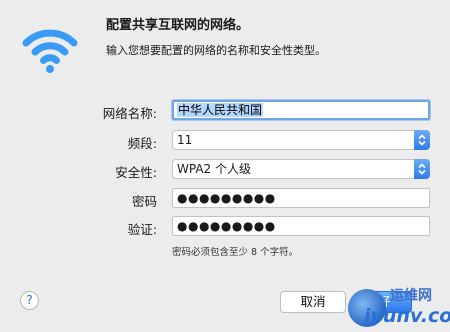 Image resolution: width=450 pixels, height=332 pixels. What do you see at coordinates (142, 229) in the screenshot?
I see `verify-label: 验证:` at bounding box center [142, 229].